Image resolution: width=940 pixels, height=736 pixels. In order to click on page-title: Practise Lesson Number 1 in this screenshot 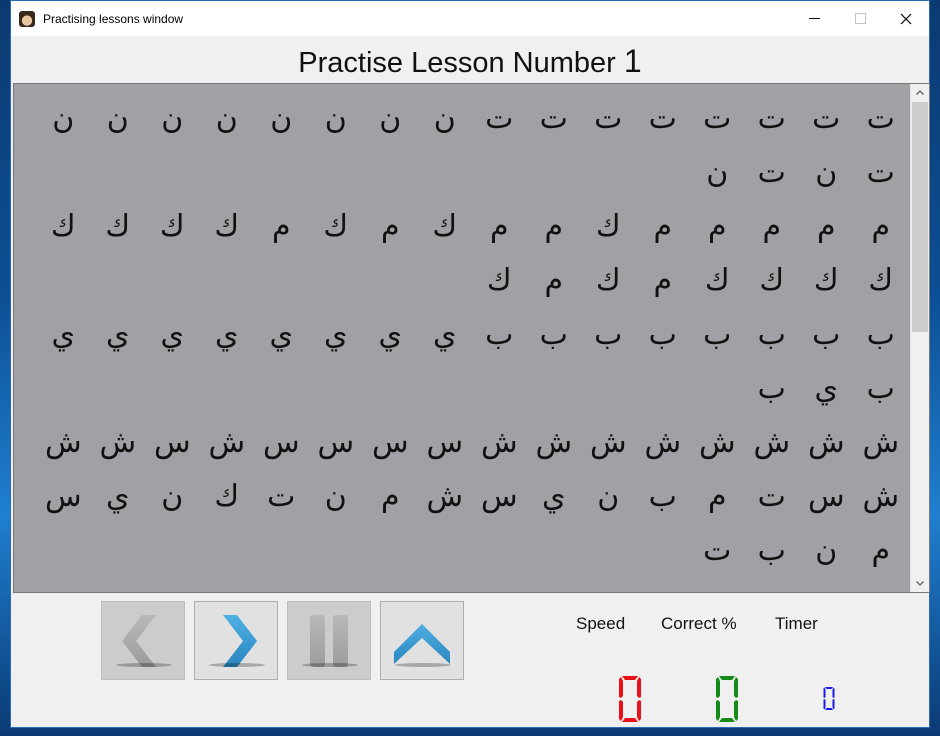, I will do `click(470, 61)`.